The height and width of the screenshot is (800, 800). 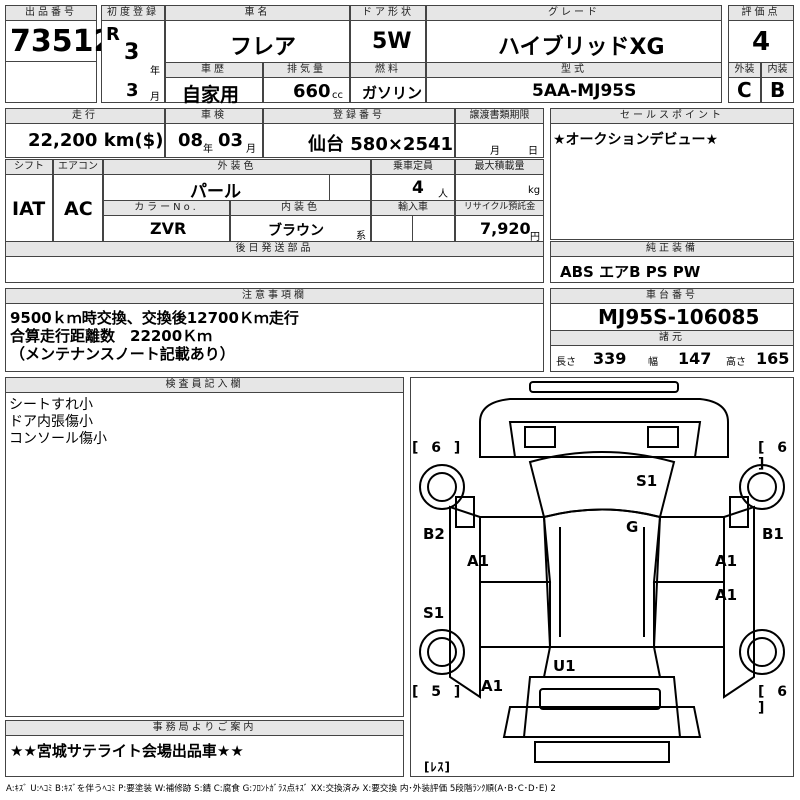 I want to click on damage-lf-seat: A1, so click(x=478, y=561).